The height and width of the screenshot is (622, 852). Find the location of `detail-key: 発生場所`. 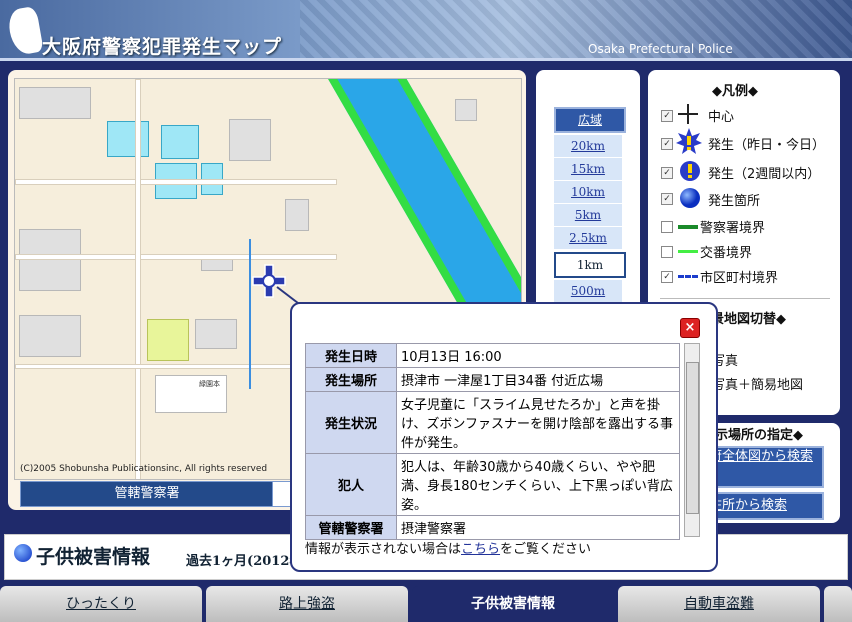

detail-key: 発生場所 is located at coordinates (351, 379).